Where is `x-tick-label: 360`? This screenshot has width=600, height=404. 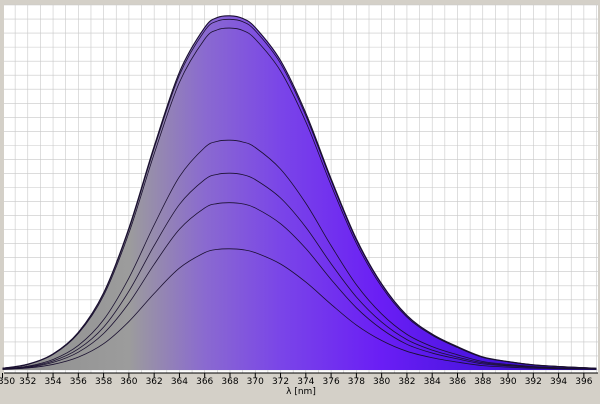
x-tick-label: 360 is located at coordinates (128, 382).